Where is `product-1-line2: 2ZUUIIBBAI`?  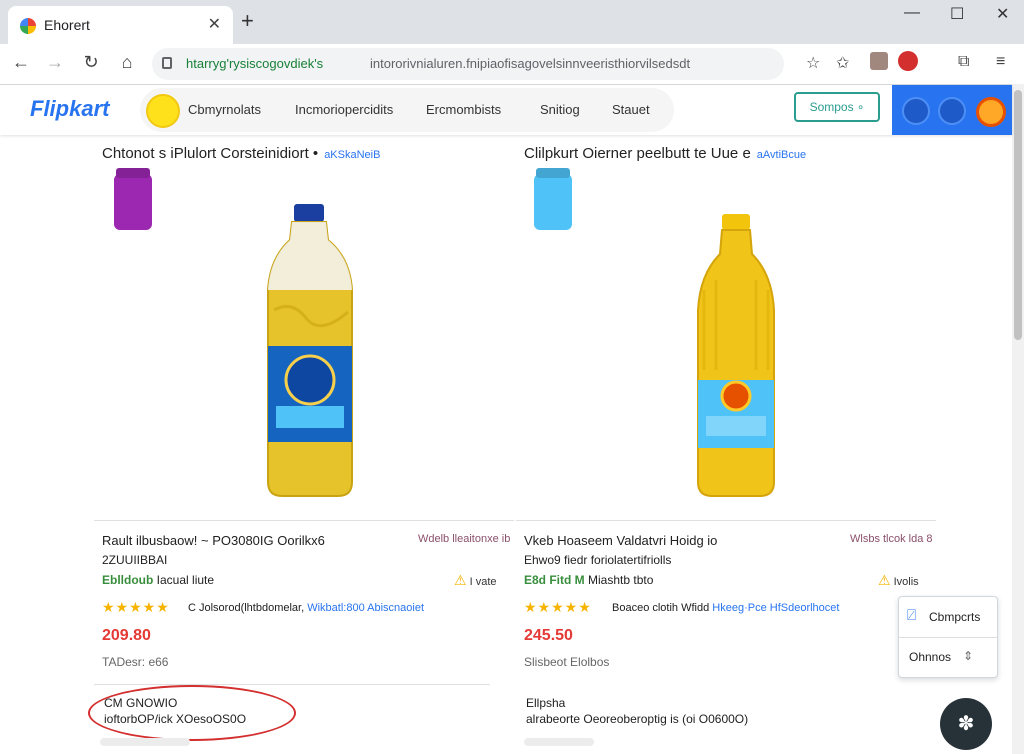 product-1-line2: 2ZUUIIBBAI is located at coordinates (135, 560).